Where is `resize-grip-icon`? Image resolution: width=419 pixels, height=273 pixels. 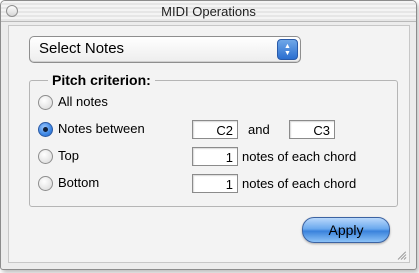
resize-grip-icon is located at coordinates (401, 254).